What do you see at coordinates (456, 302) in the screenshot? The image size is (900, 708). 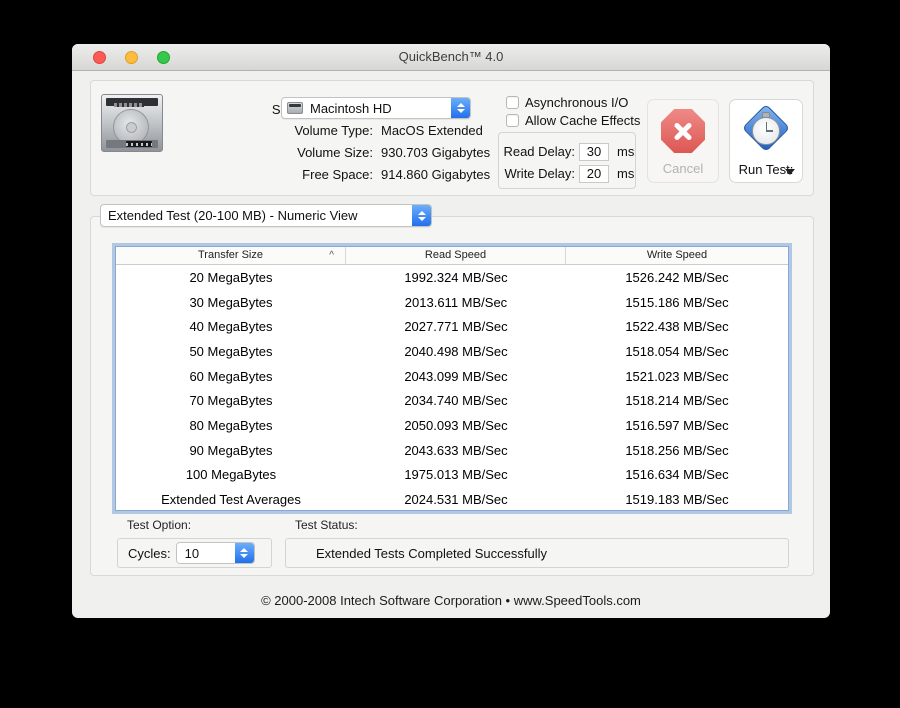 I see `read-speed-cell: 2013.611 MB/Sec` at bounding box center [456, 302].